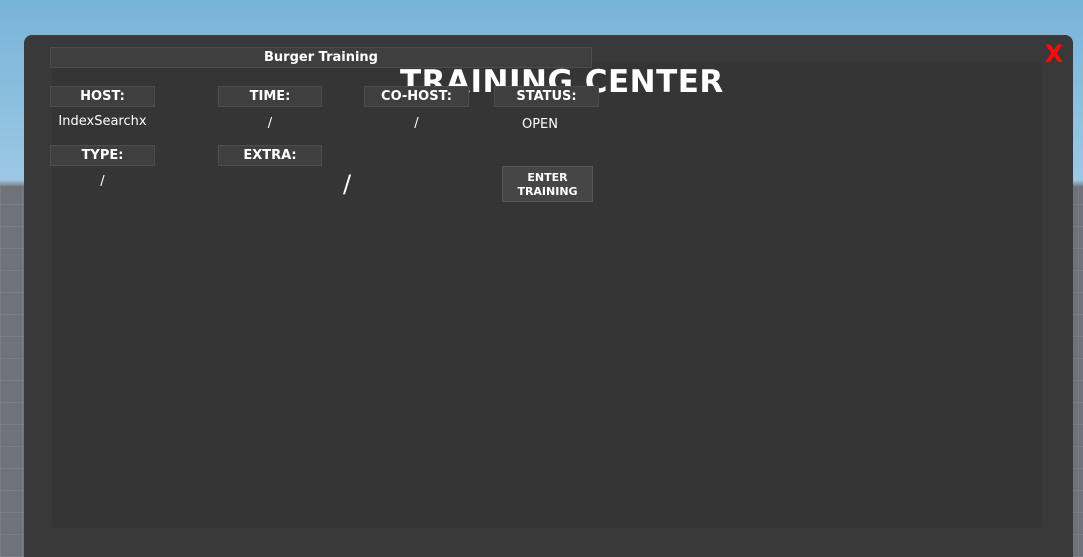 Image resolution: width=1083 pixels, height=557 pixels. I want to click on cohost-value: /, so click(416, 123).